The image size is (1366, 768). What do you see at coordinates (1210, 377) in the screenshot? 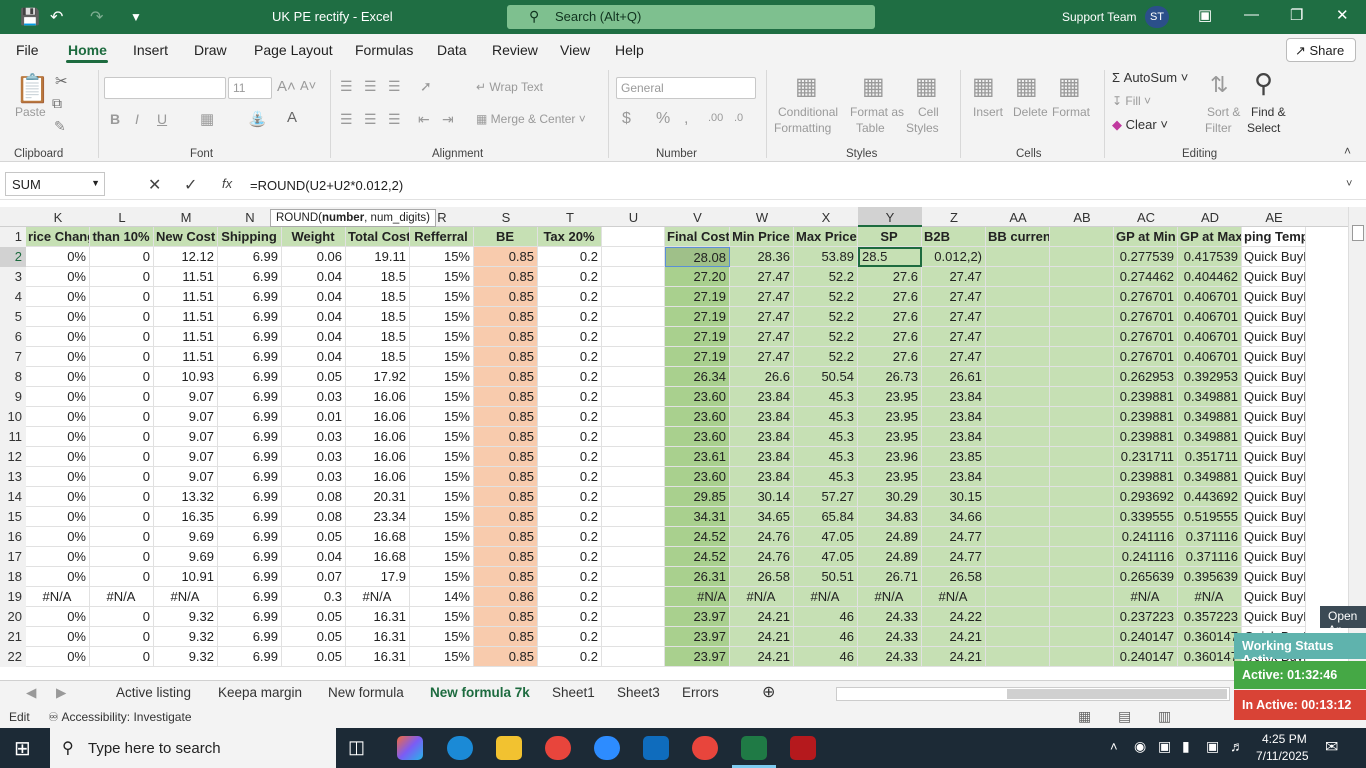
I see `grid-cell: 0.392953` at bounding box center [1210, 377].